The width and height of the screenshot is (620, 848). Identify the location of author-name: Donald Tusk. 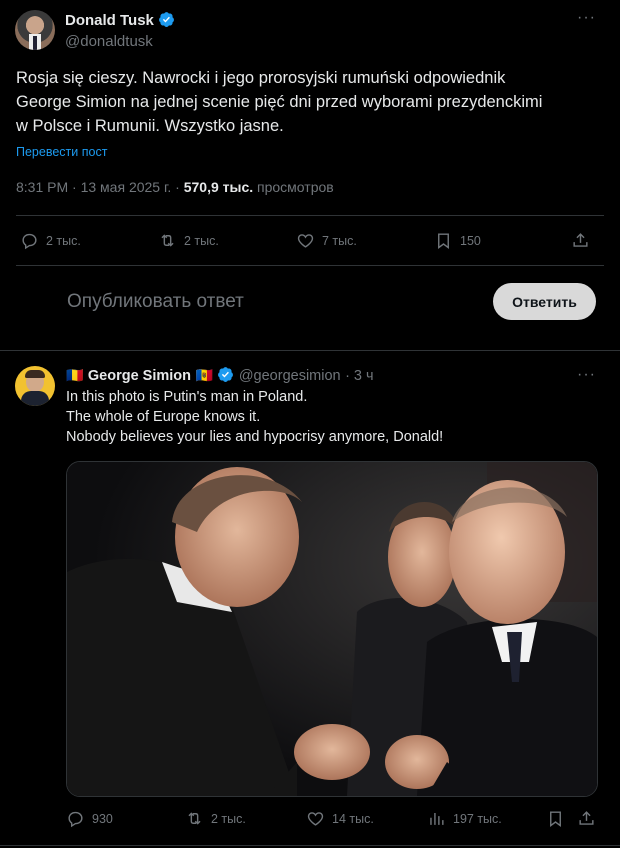
(109, 20).